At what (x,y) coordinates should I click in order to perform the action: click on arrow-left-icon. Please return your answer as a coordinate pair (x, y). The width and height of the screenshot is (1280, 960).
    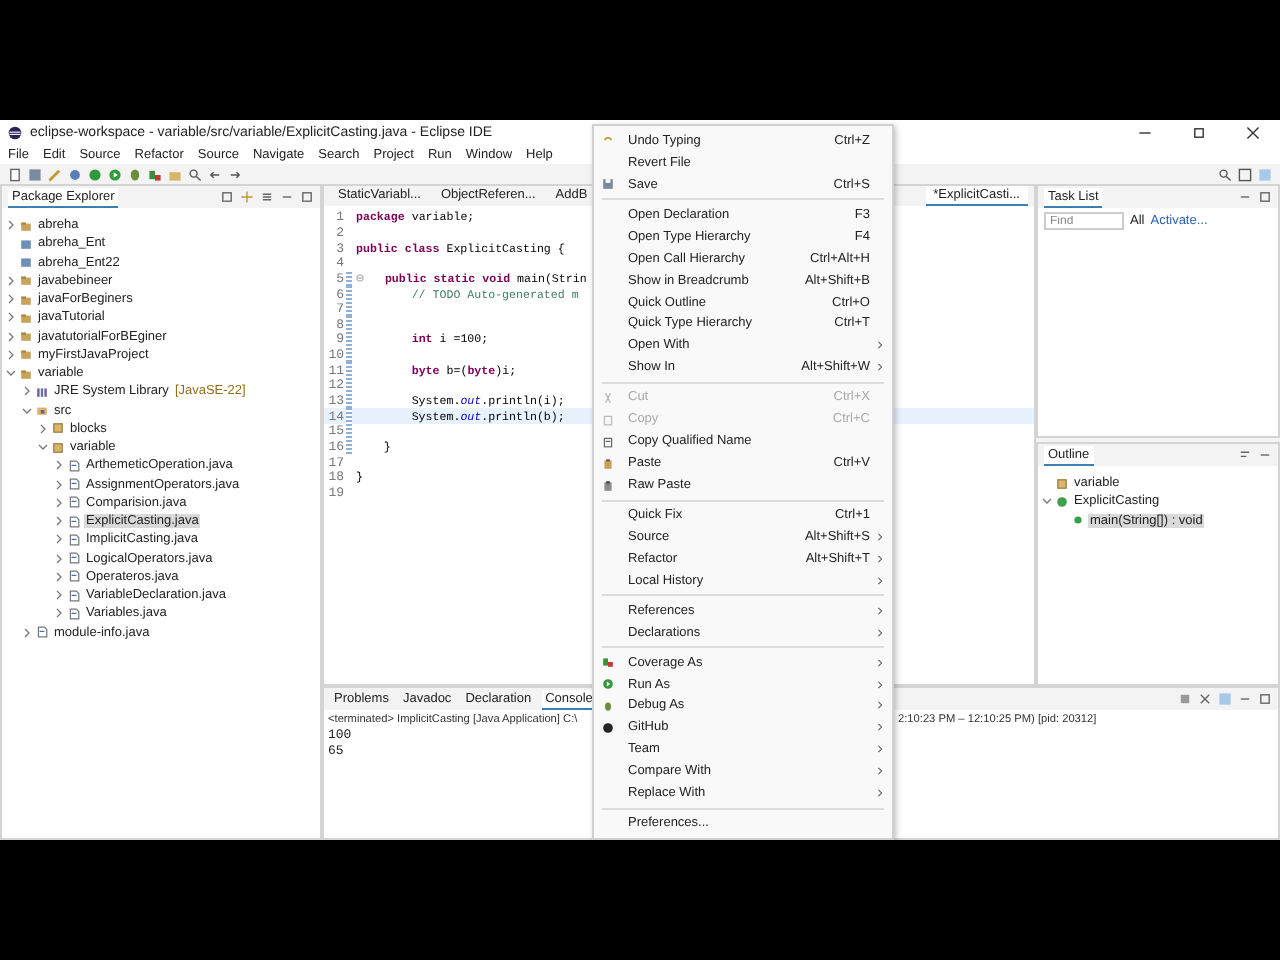
    Looking at the image, I should click on (215, 174).